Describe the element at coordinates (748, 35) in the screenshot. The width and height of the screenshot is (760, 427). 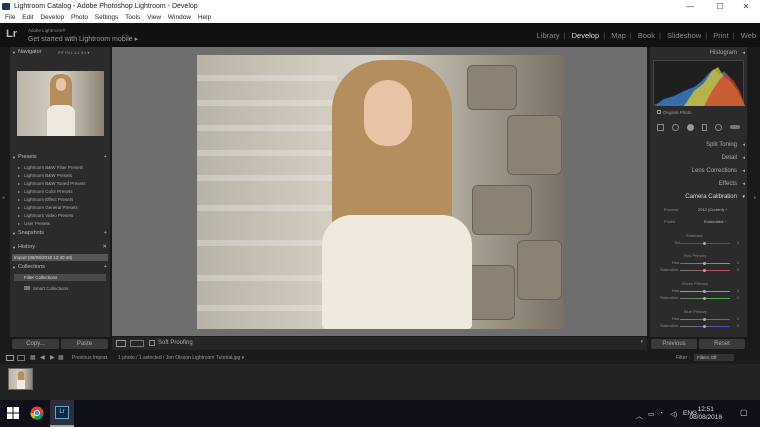
I see `module-web: Web` at that location.